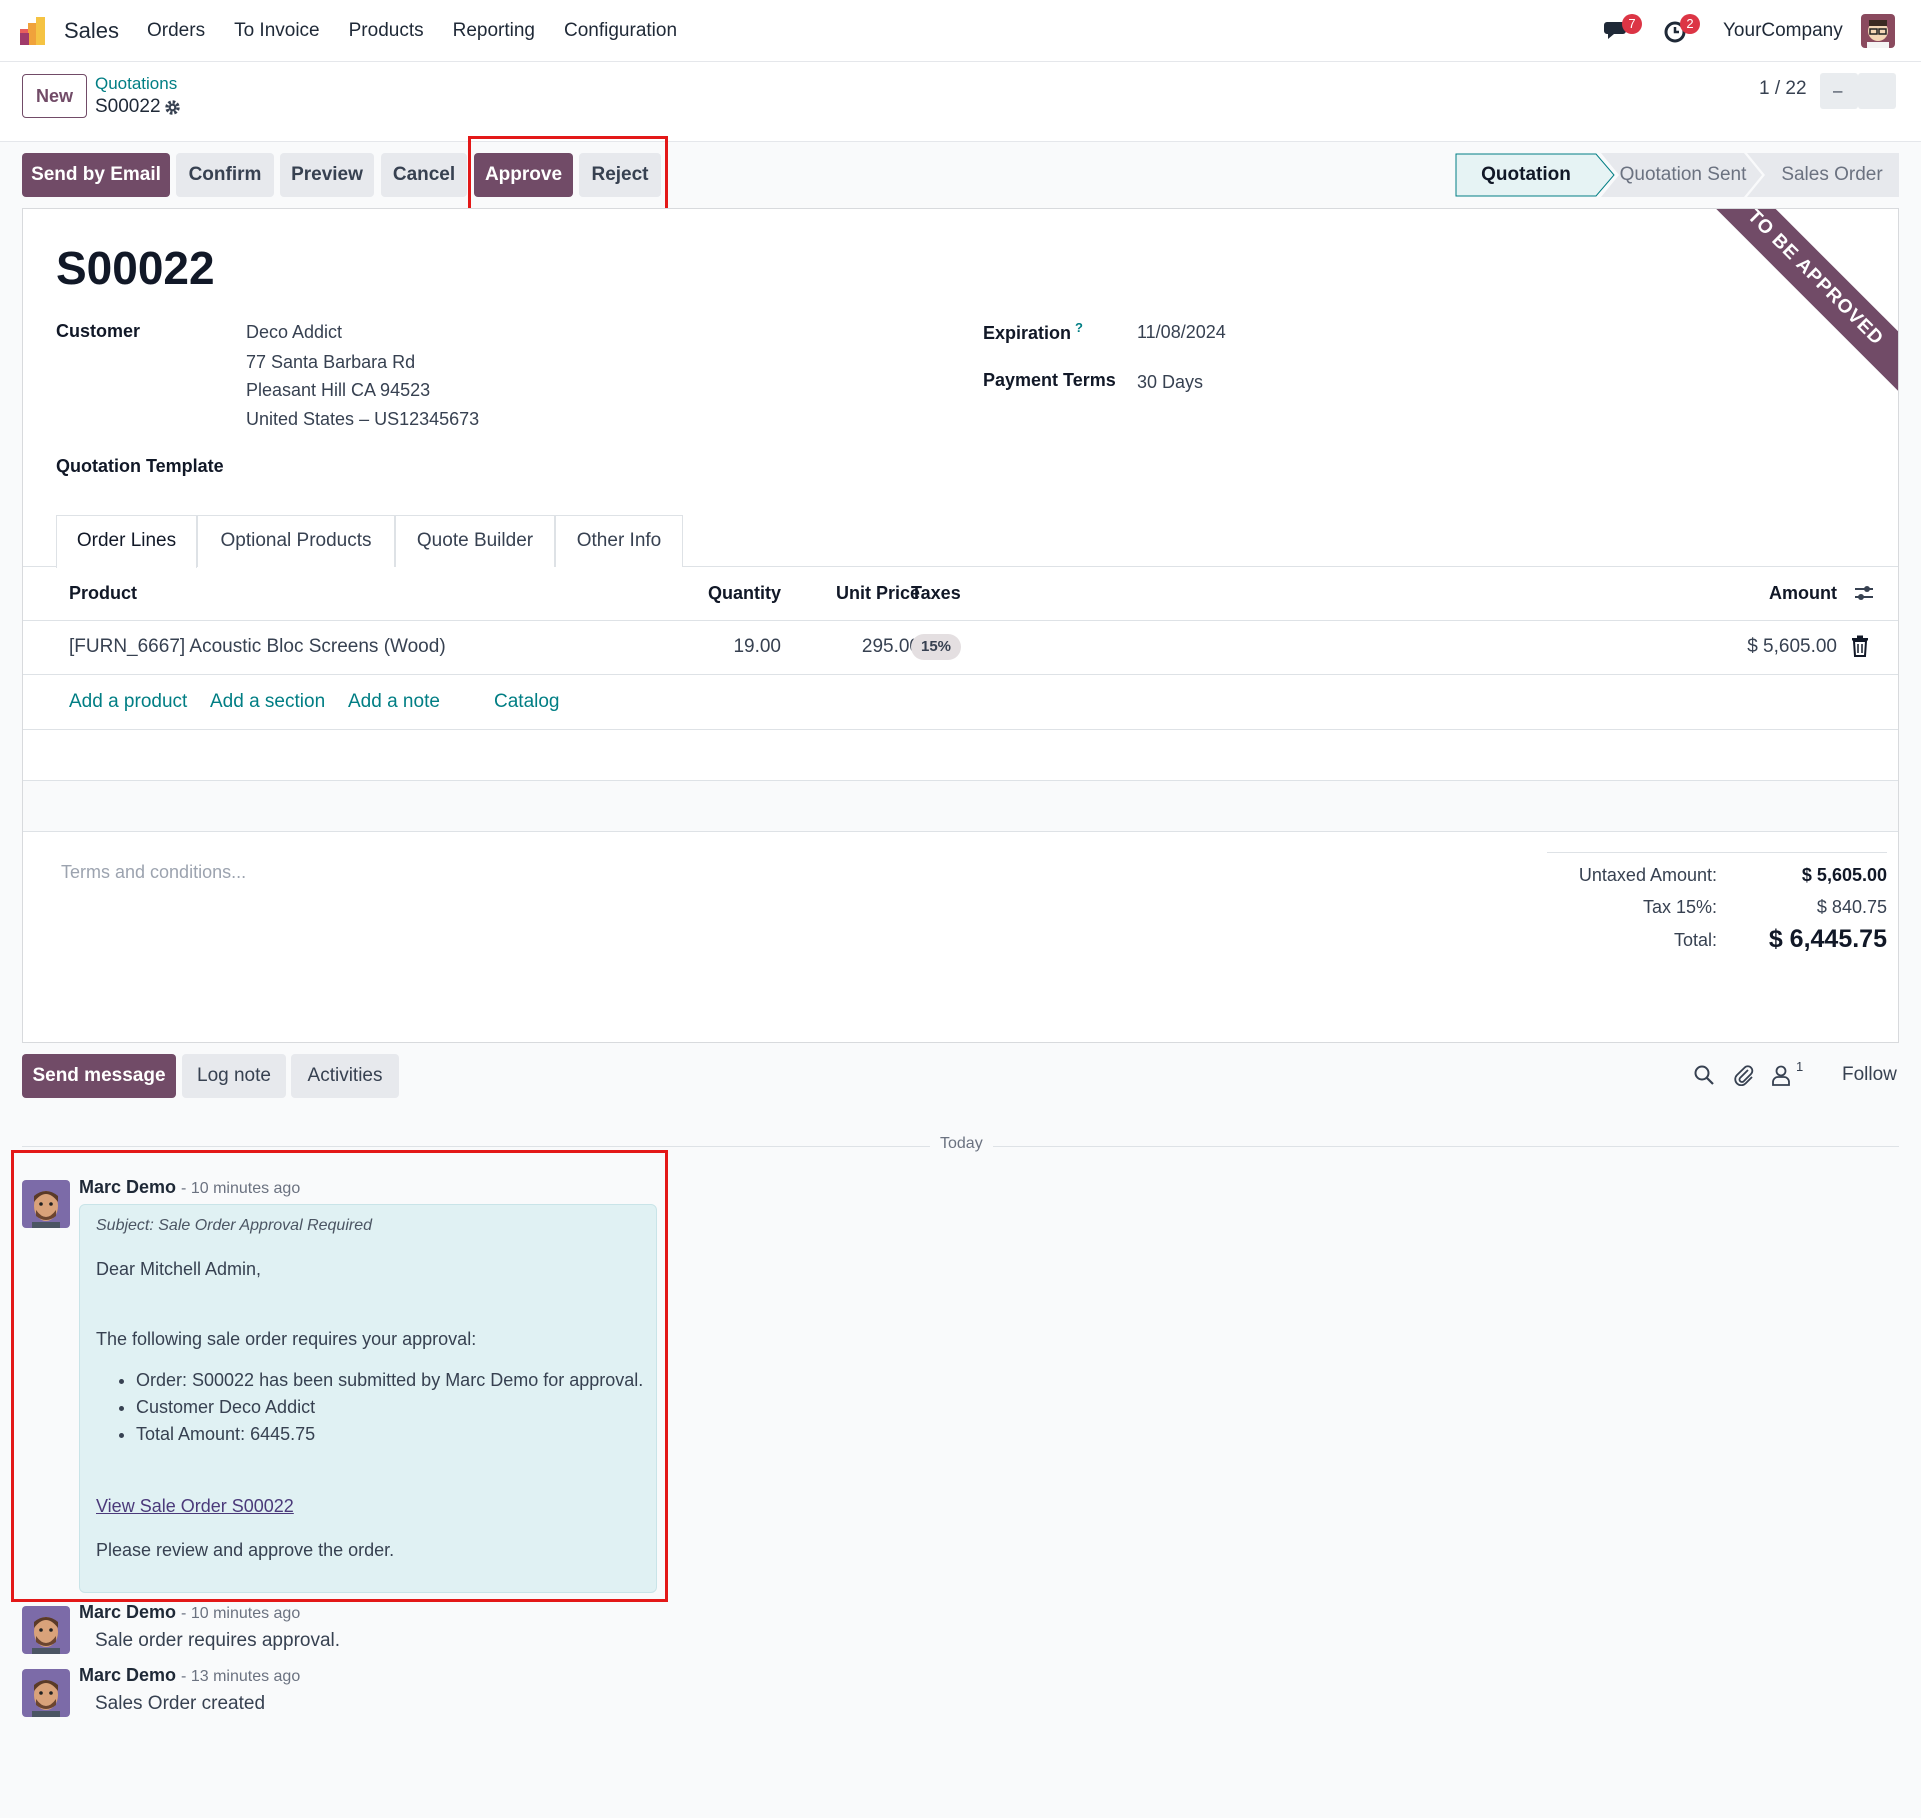 The width and height of the screenshot is (1921, 1818). Describe the element at coordinates (327, 175) in the screenshot. I see `preview-button: Preview` at that location.